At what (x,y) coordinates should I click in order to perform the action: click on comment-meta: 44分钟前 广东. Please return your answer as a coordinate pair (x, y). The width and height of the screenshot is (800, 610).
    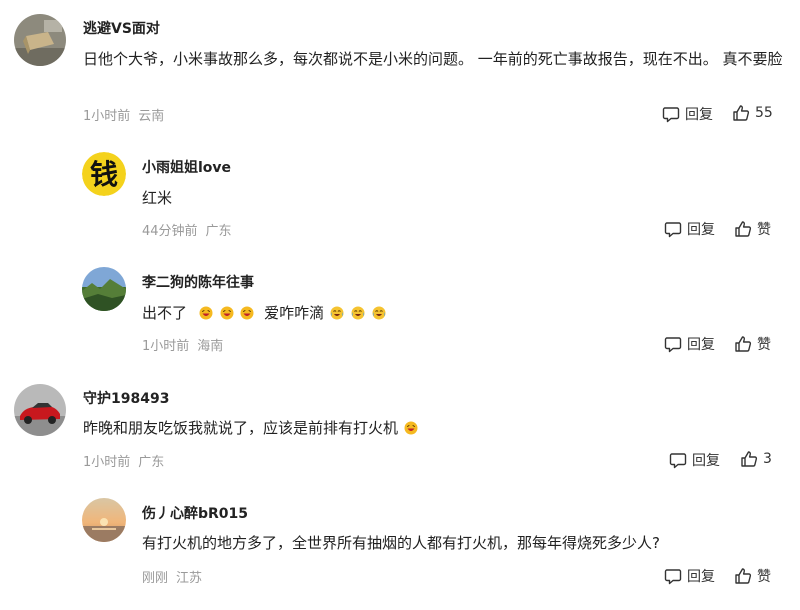
    Looking at the image, I should click on (187, 229).